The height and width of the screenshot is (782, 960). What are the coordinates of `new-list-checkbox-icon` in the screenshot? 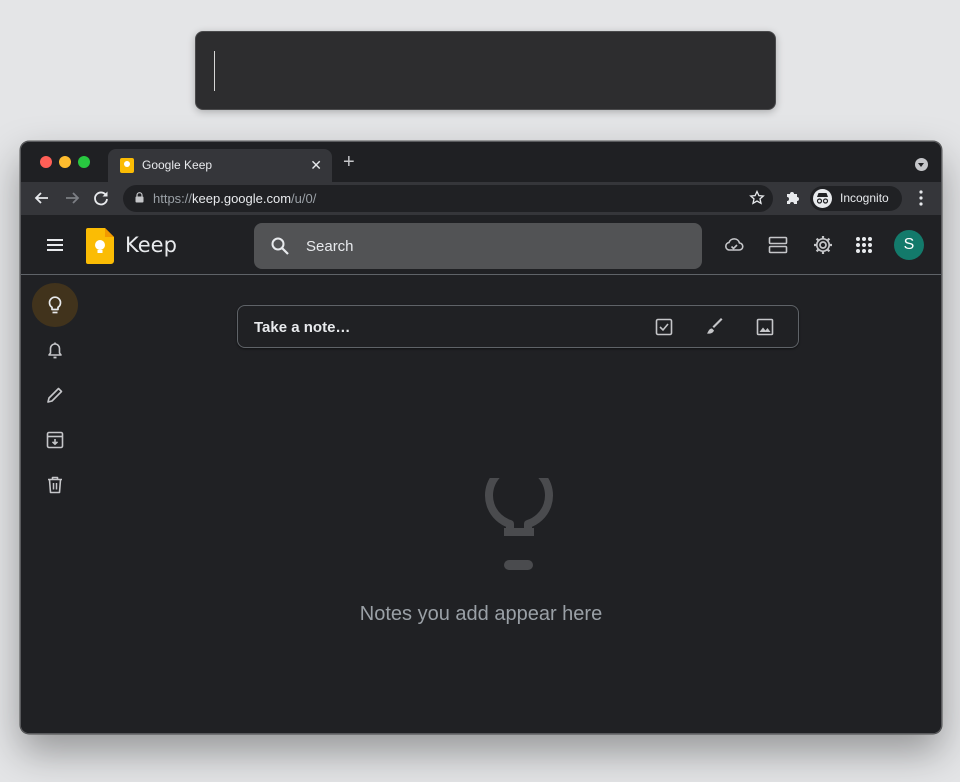 It's located at (664, 327).